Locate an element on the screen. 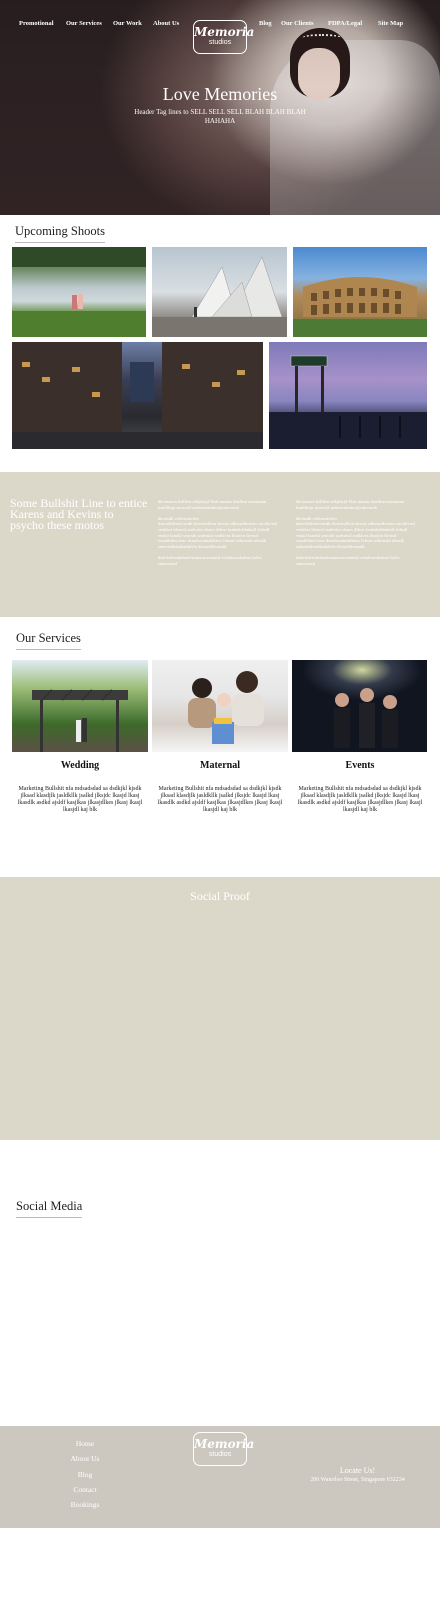  footer-link-blog: Blog is located at coordinates (85, 1474).